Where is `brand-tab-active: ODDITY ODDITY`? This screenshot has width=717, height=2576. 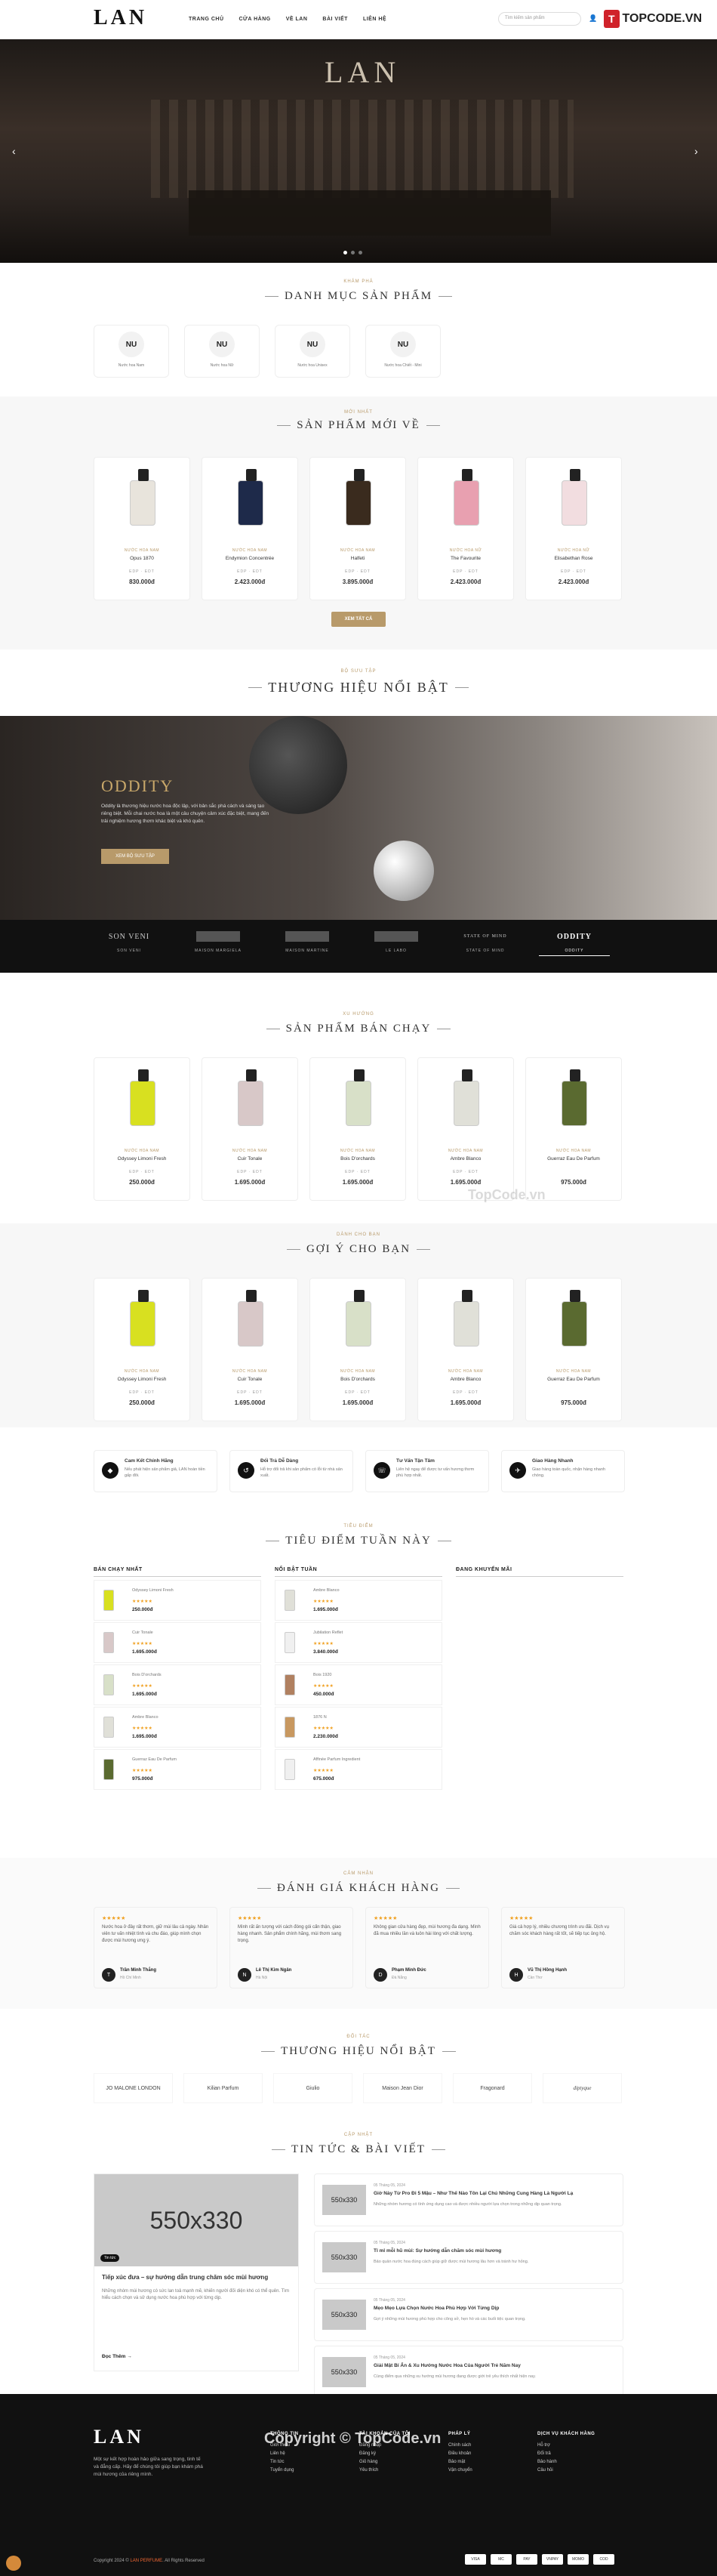
brand-tab-active: ODDITY ODDITY is located at coordinates (574, 941).